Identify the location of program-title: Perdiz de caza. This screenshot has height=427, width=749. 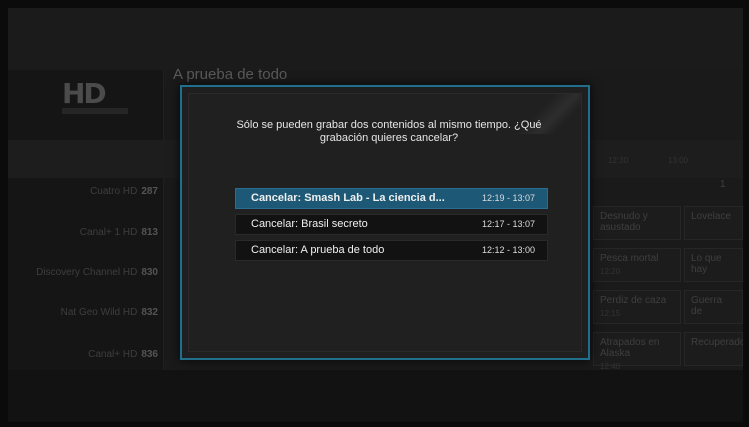
(633, 300).